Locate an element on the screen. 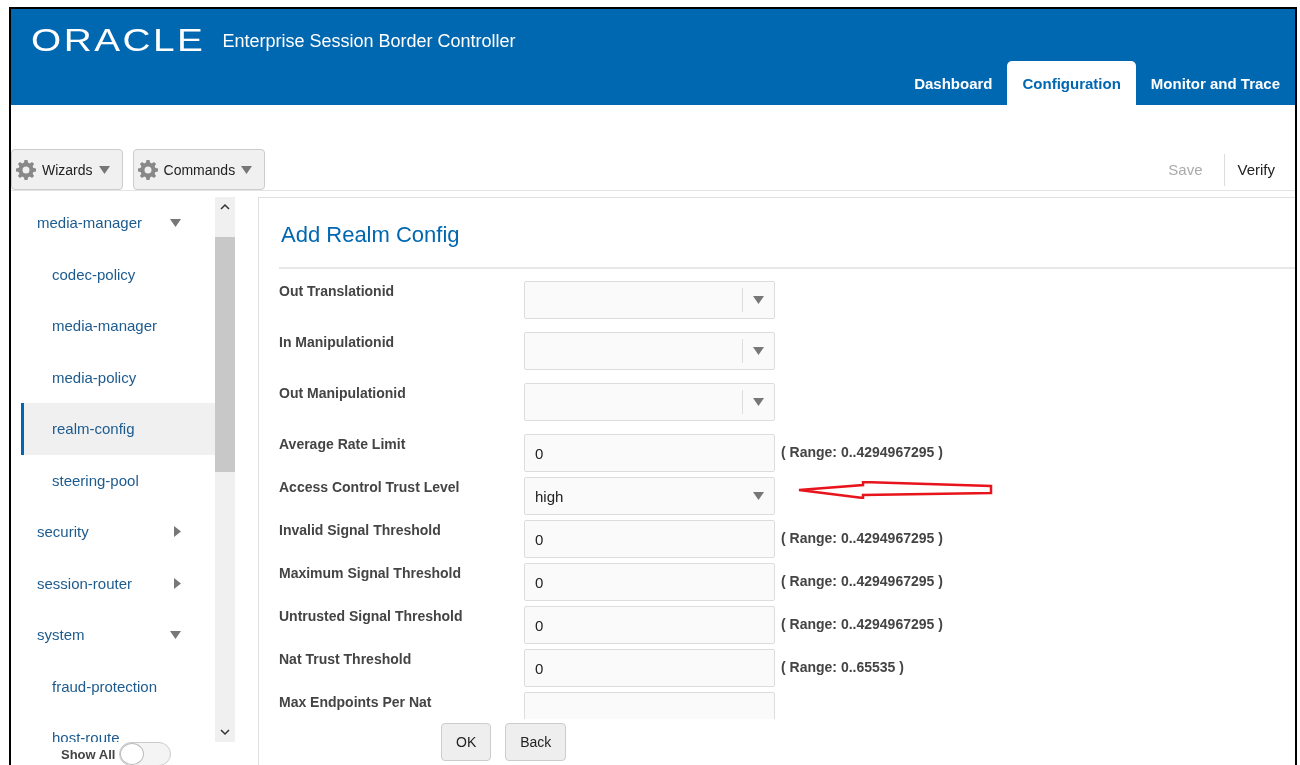 The image size is (1300, 765). sidebar-item: media-policy is located at coordinates (118, 377).